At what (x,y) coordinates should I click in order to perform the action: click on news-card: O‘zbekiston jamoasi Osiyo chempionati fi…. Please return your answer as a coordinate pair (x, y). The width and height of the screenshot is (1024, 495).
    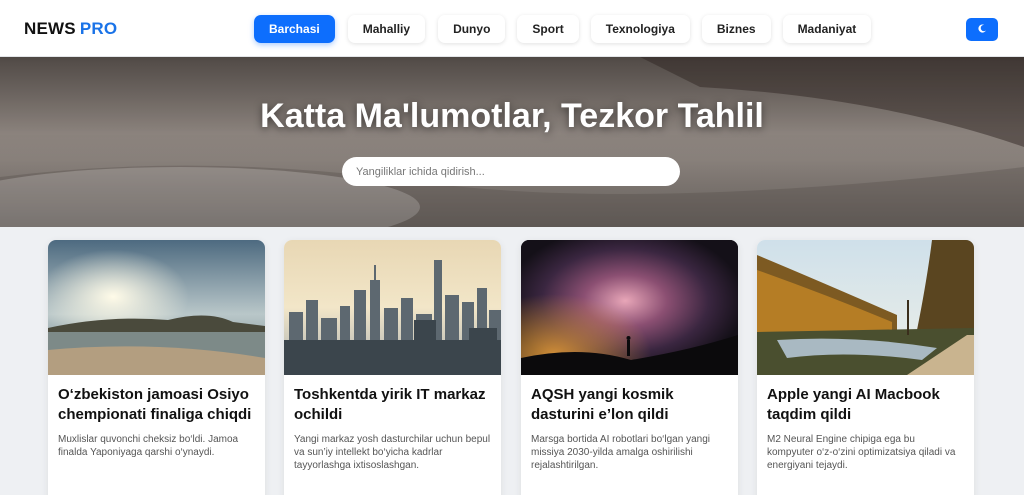
    Looking at the image, I should click on (156, 367).